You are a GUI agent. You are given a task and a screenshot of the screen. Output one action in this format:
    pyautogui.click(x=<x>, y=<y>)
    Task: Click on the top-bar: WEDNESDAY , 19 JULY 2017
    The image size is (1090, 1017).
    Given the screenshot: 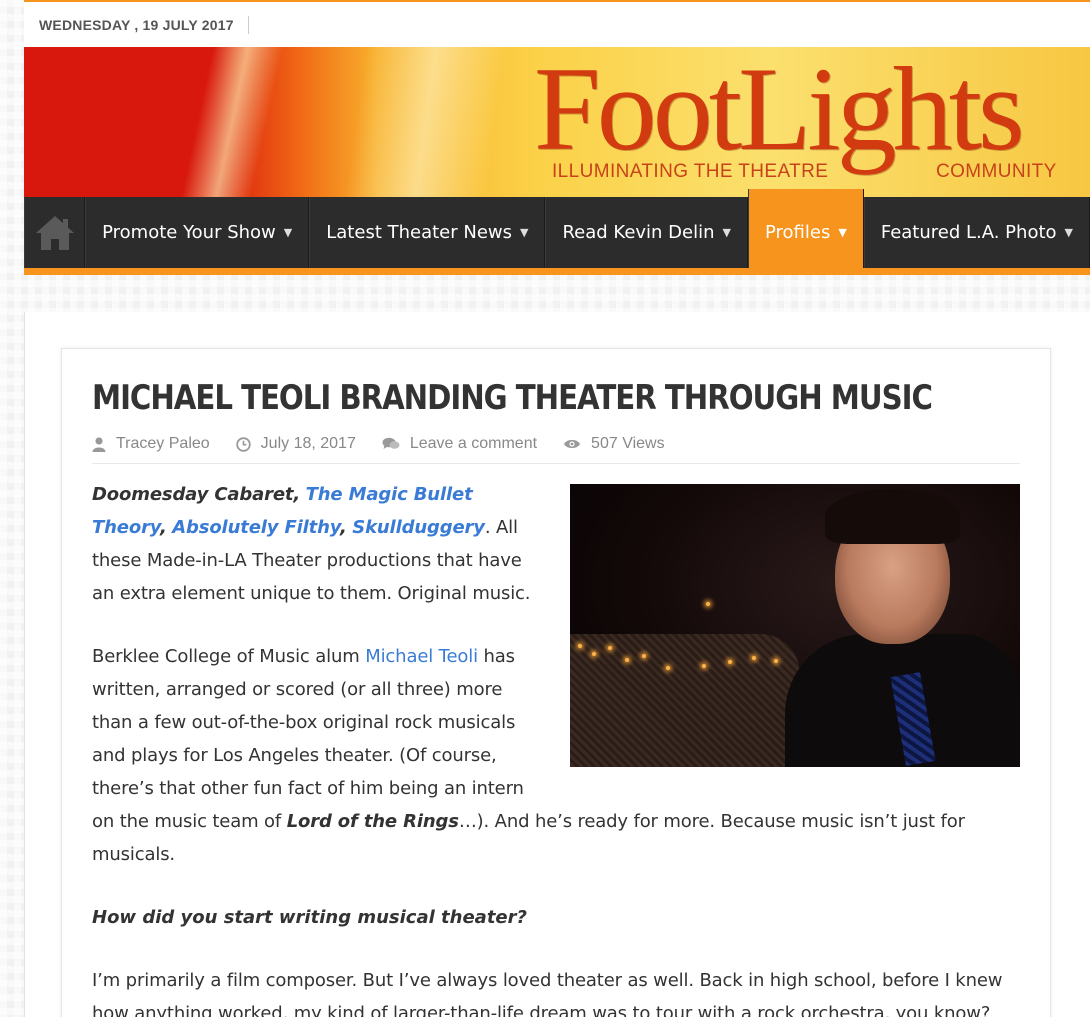 What is the action you would take?
    pyautogui.click(x=557, y=23)
    